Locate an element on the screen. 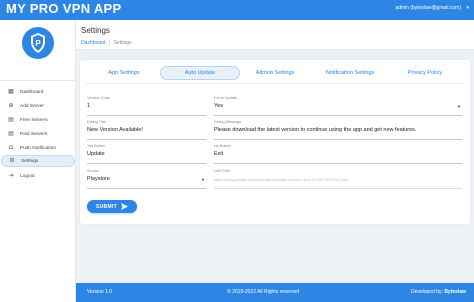 This screenshot has height=302, width=474. app-logo: P is located at coordinates (38, 44).